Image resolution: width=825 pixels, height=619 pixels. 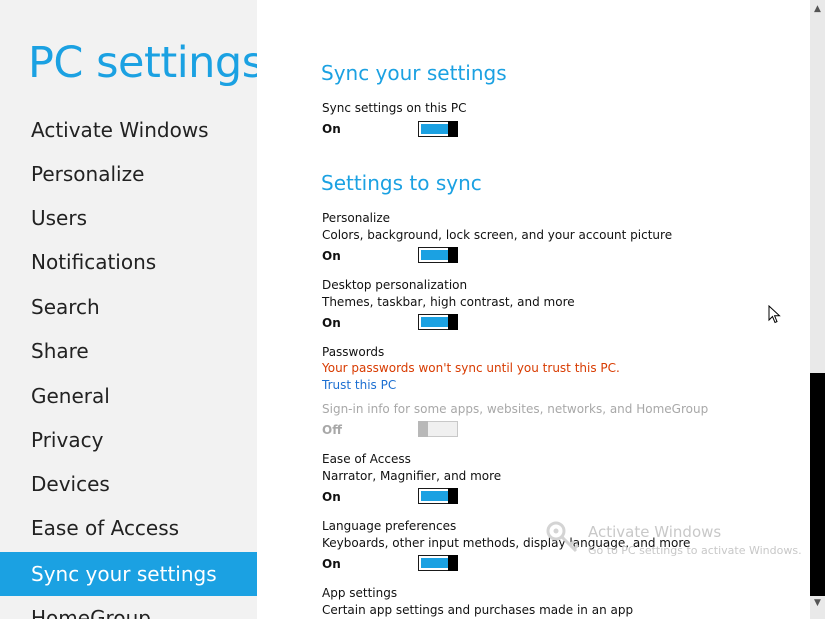 What do you see at coordinates (817, 9) in the screenshot?
I see `chevron-up-icon: ▲` at bounding box center [817, 9].